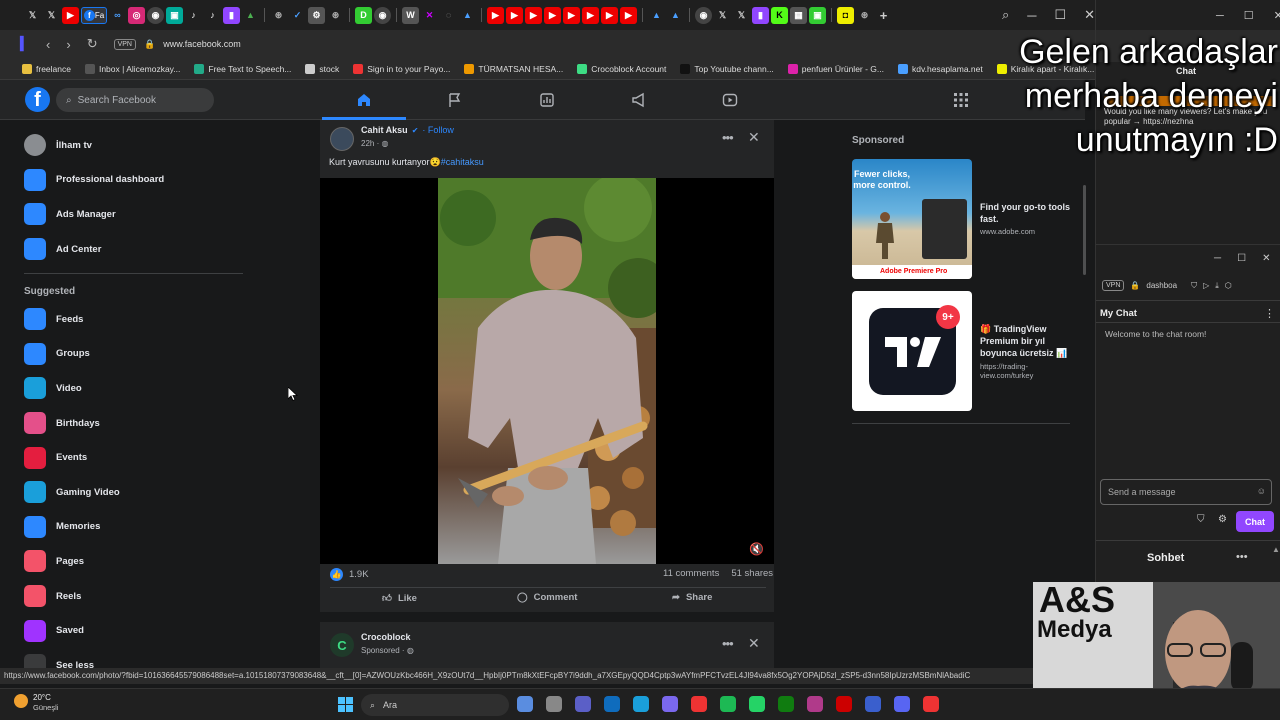 The width and height of the screenshot is (1280, 720). What do you see at coordinates (448, 15) in the screenshot?
I see `tab-icon: ◌` at bounding box center [448, 15].